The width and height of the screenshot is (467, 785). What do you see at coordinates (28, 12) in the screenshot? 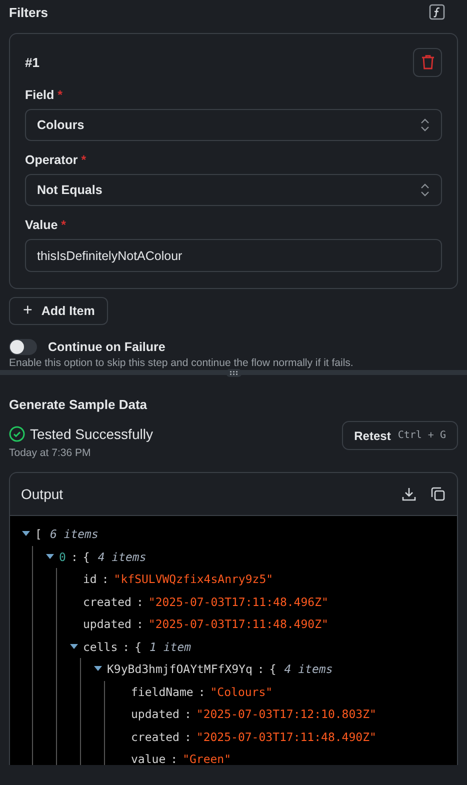
I see `section-title: Filters` at bounding box center [28, 12].